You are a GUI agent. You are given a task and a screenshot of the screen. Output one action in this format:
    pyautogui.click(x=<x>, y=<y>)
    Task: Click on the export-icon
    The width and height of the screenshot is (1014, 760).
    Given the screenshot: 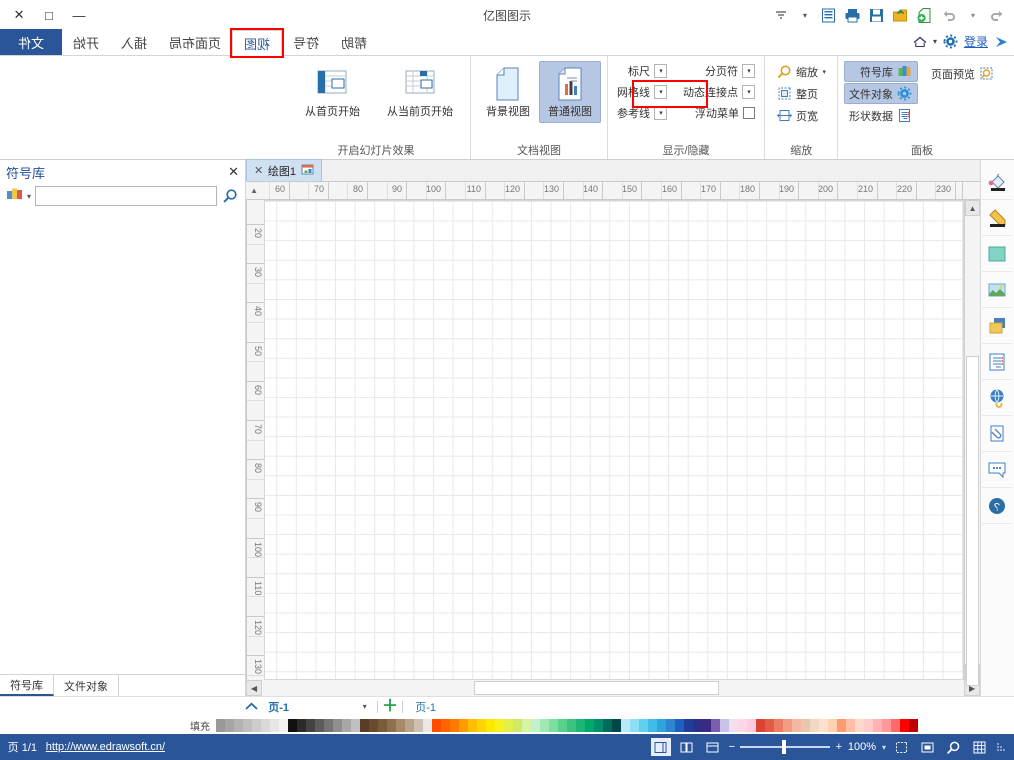 What is the action you would take?
    pyautogui.click(x=901, y=15)
    